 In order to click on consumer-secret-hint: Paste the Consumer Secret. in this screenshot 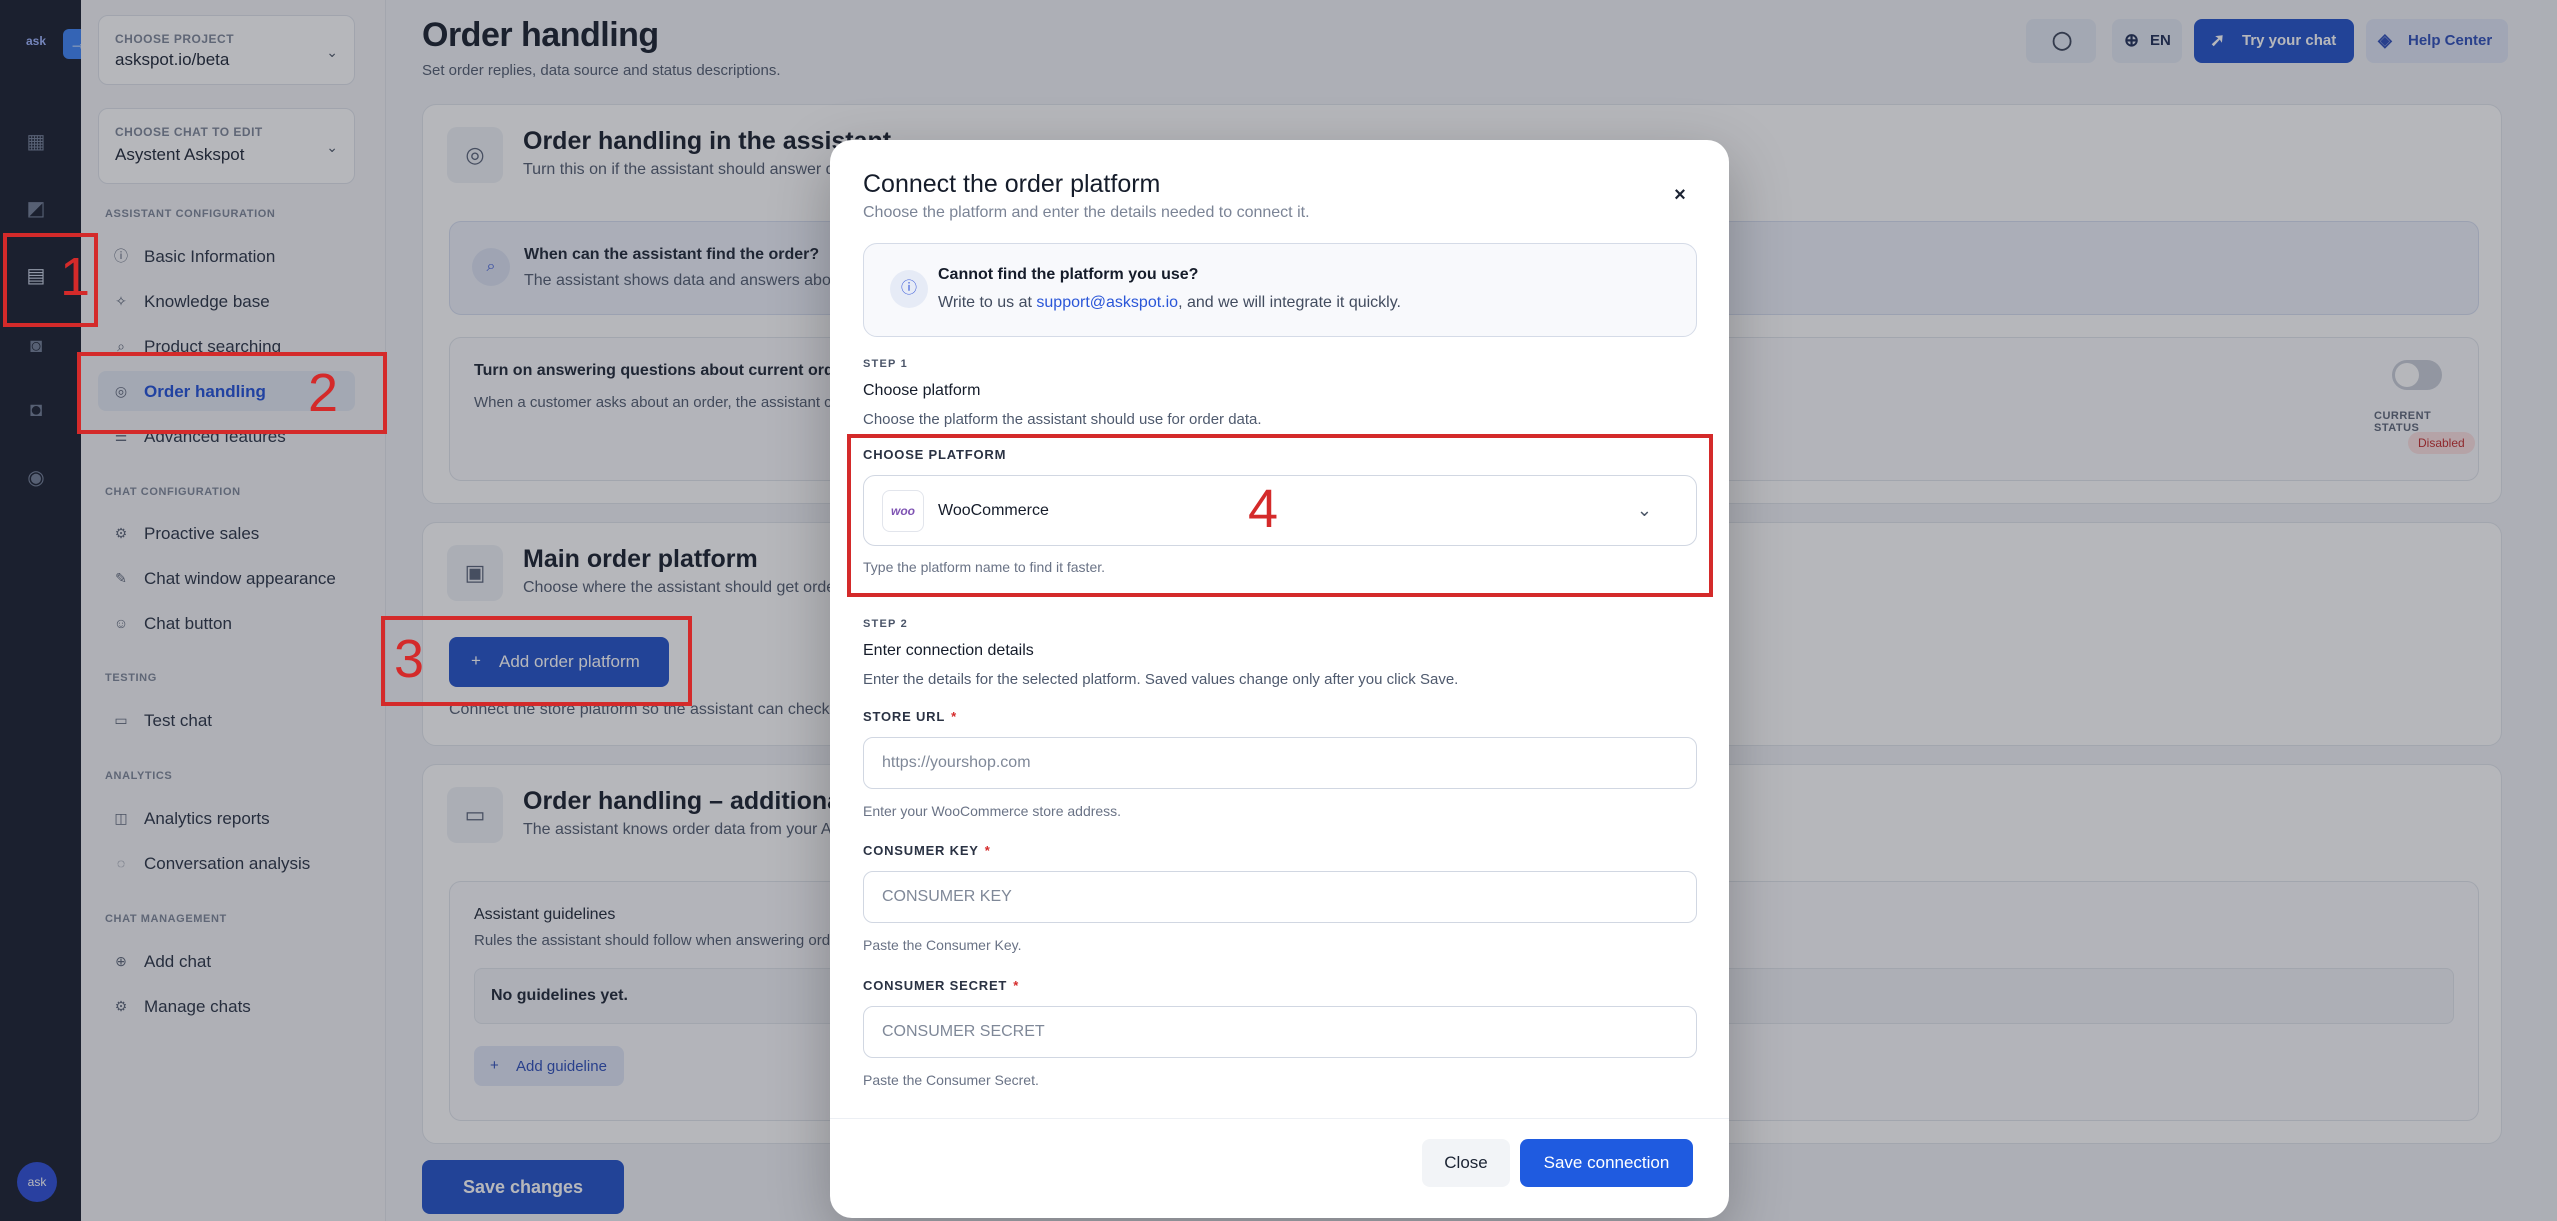, I will do `click(951, 1080)`.